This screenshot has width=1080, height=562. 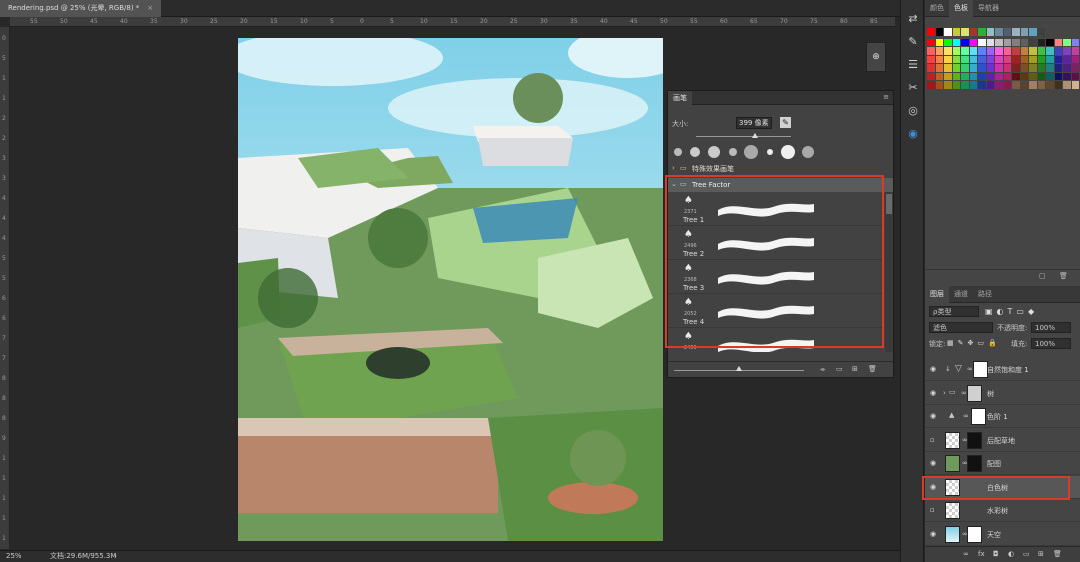 I want to click on panel-menu-icon: ≡, so click(x=886, y=97).